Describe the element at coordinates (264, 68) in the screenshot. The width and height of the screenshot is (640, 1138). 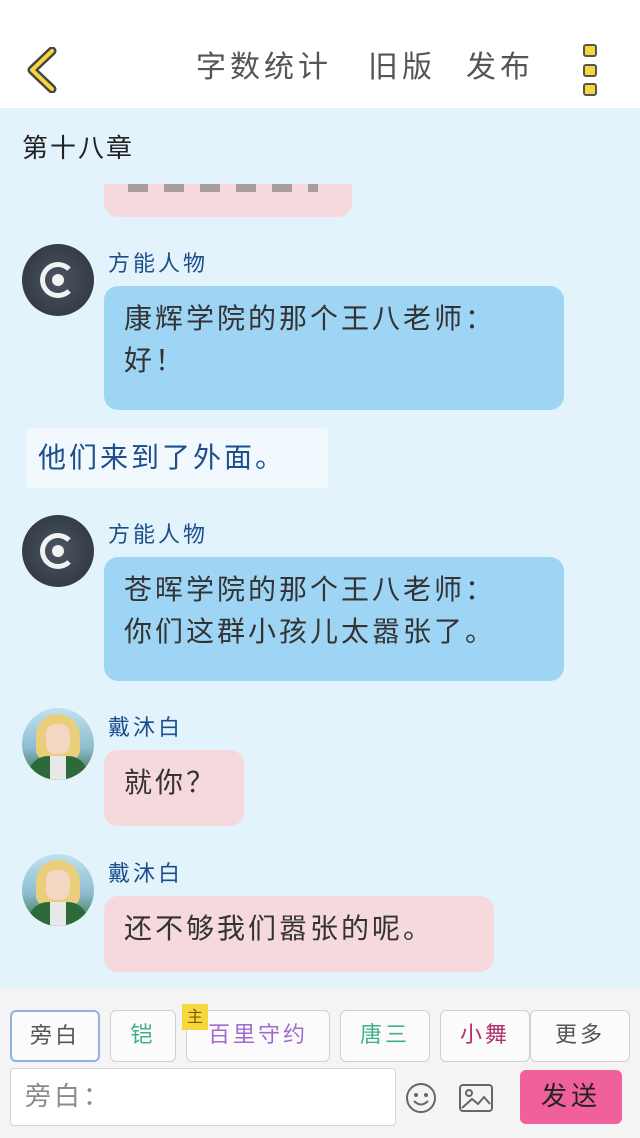
I see `word-count-button: 字数统计` at that location.